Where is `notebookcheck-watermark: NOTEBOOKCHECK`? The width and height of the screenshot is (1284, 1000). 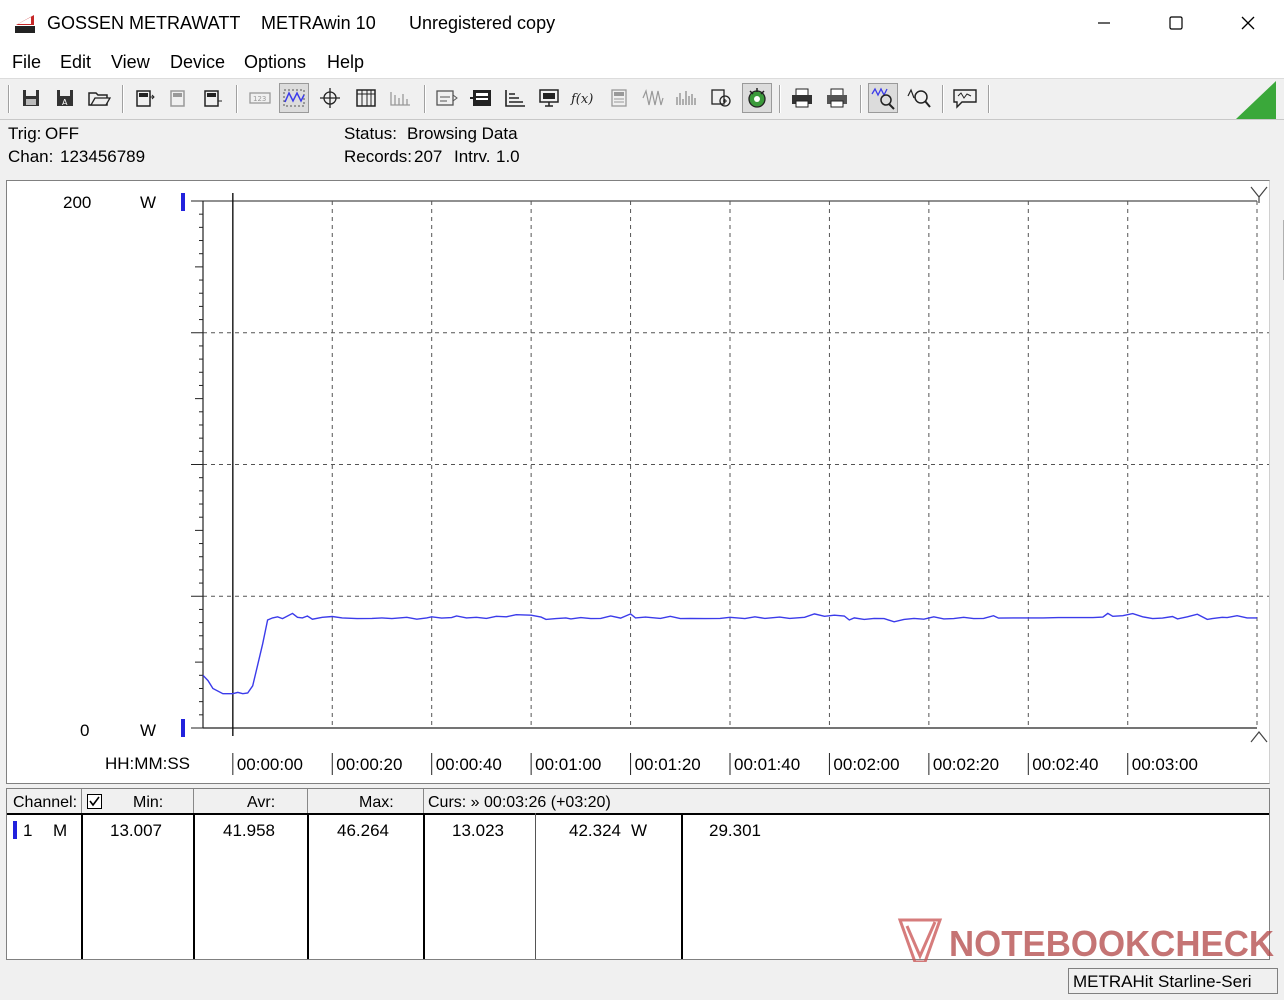
notebookcheck-watermark: NOTEBOOKCHECK is located at coordinates (1085, 941).